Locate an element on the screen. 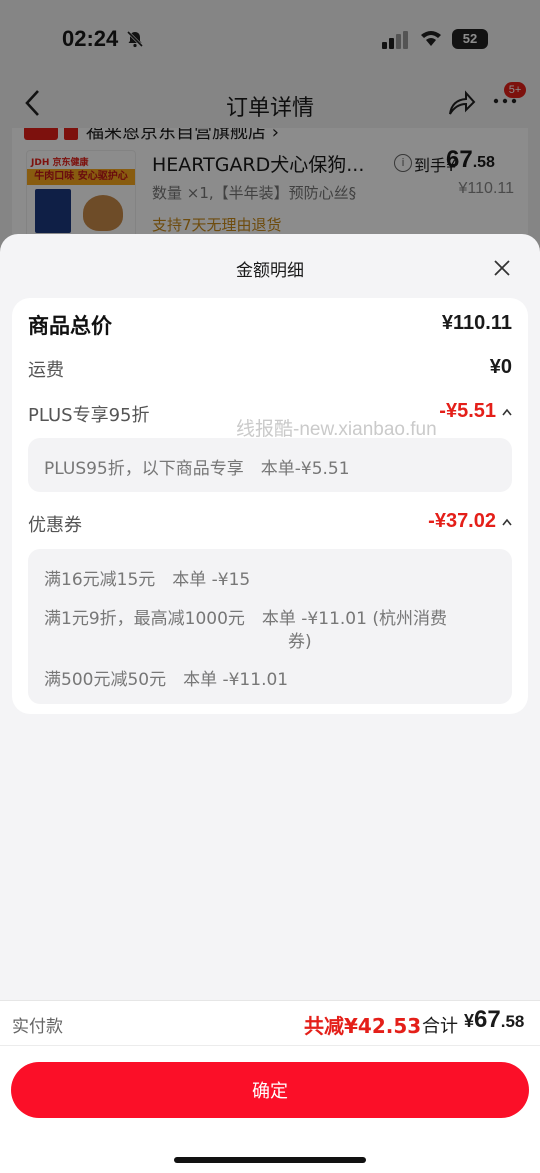  plus-discount-value: -¥5.51 is located at coordinates (475, 411).